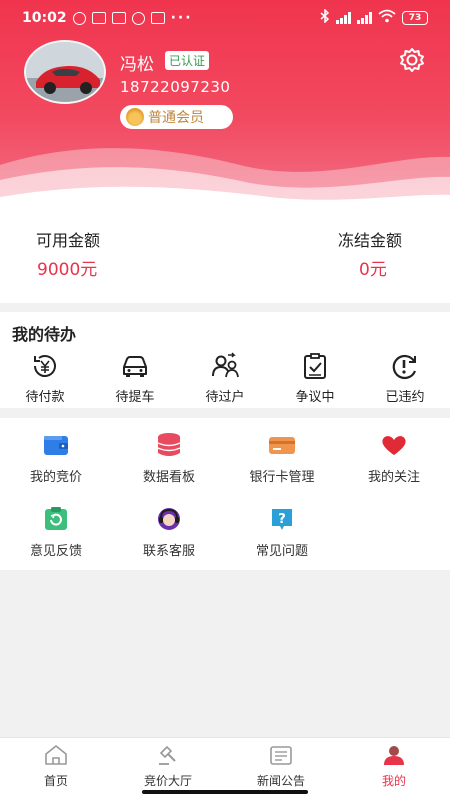 This screenshot has width=450, height=800. Describe the element at coordinates (167, 755) in the screenshot. I see `gavel-icon` at that location.